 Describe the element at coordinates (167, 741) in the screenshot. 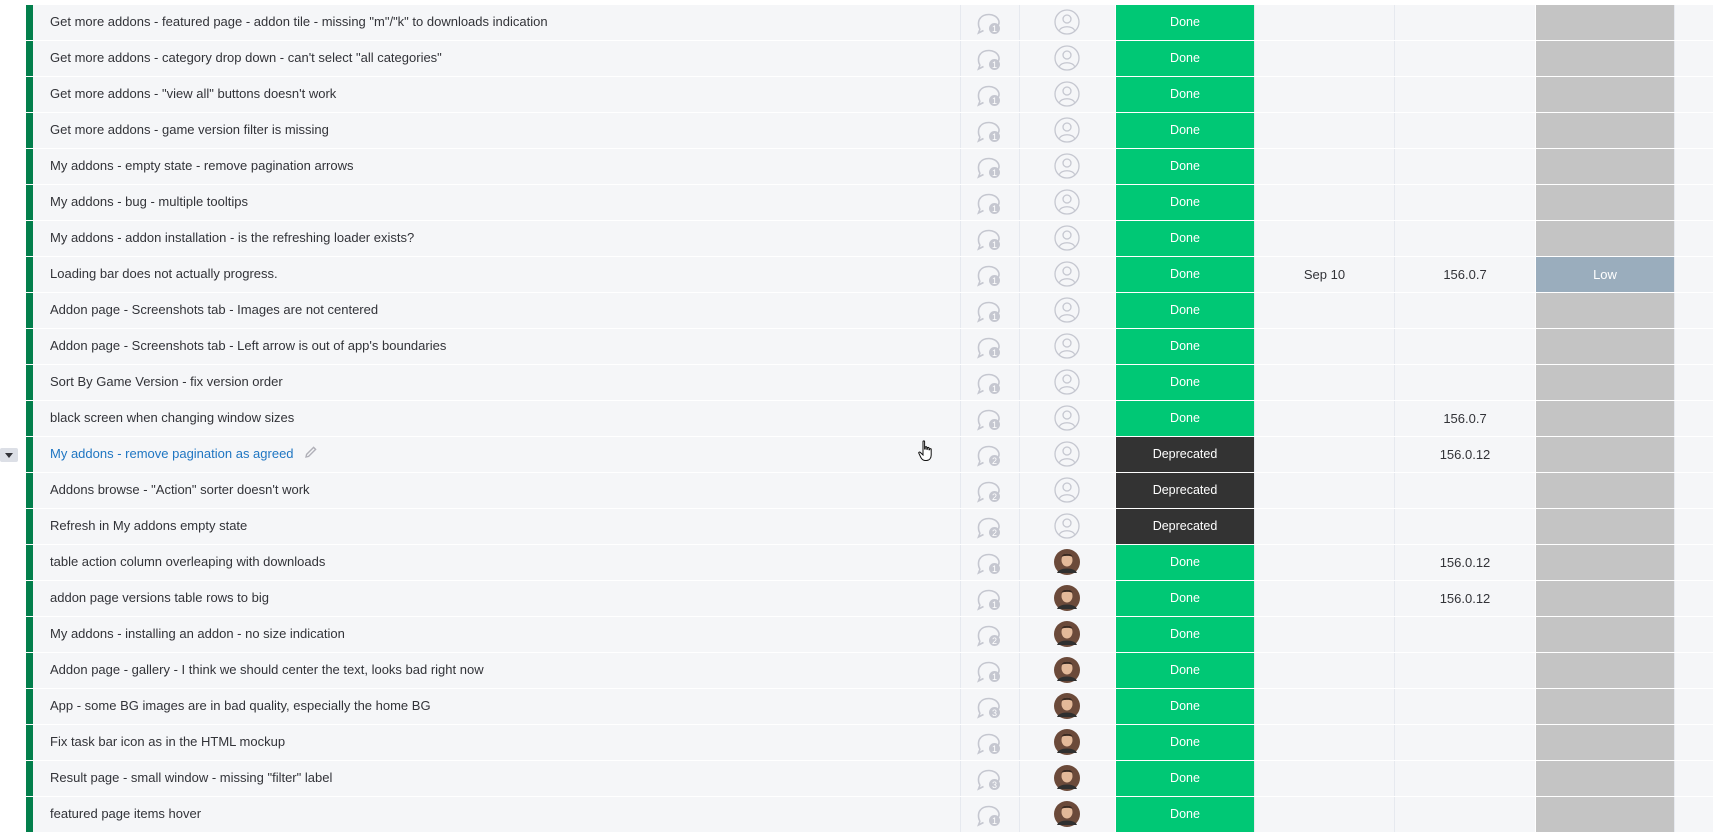

I see `item-name: Fix task bar icon as in the HTML mockup` at that location.